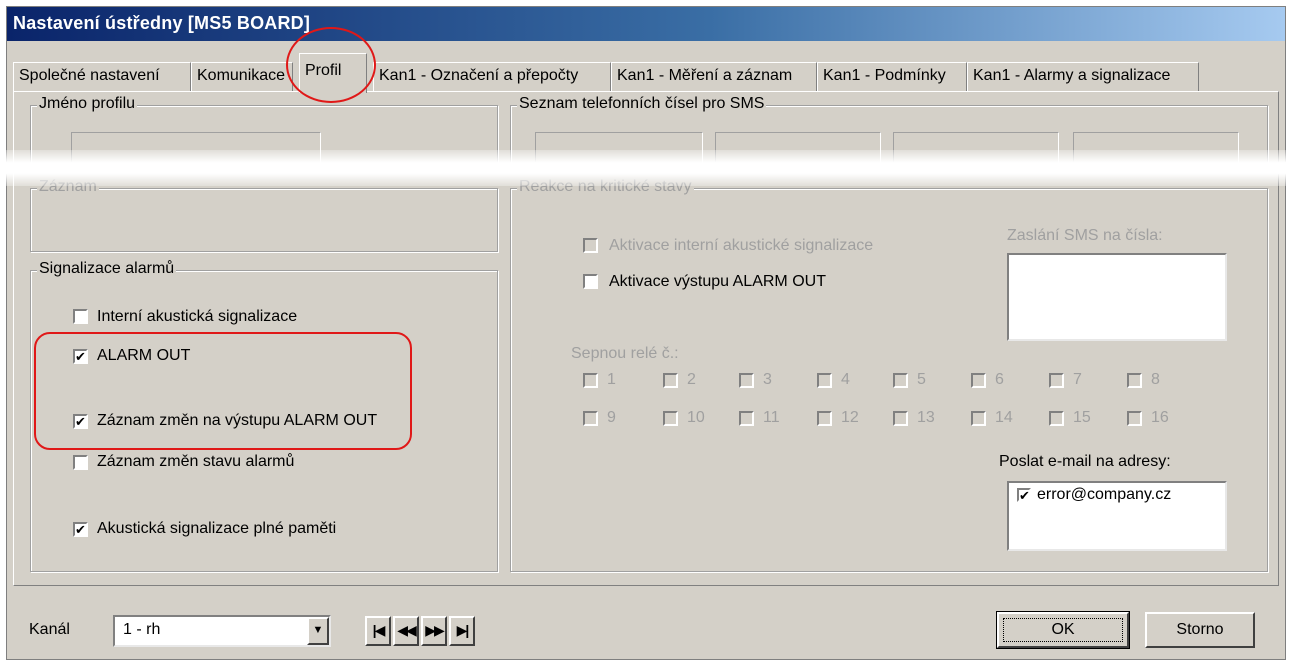 Image resolution: width=1290 pixels, height=661 pixels. Describe the element at coordinates (80, 421) in the screenshot. I see `alarm-out-changes-checkbox: ✔` at that location.